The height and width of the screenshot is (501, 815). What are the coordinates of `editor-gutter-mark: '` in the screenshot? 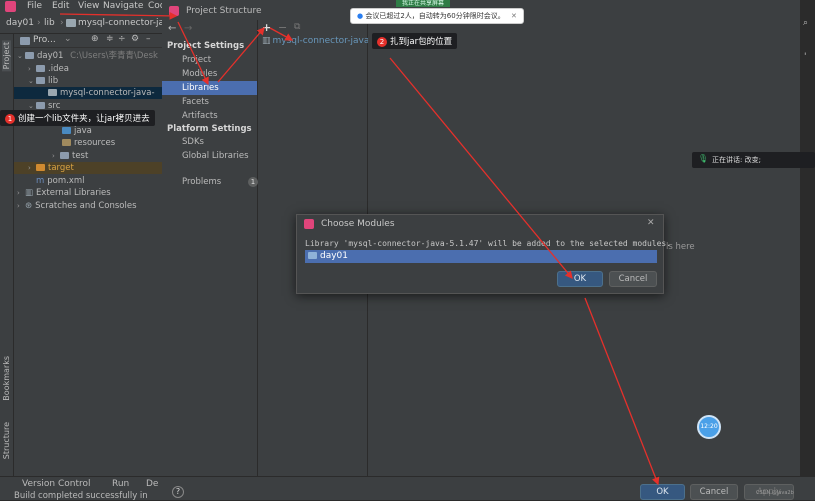 It's located at (805, 57).